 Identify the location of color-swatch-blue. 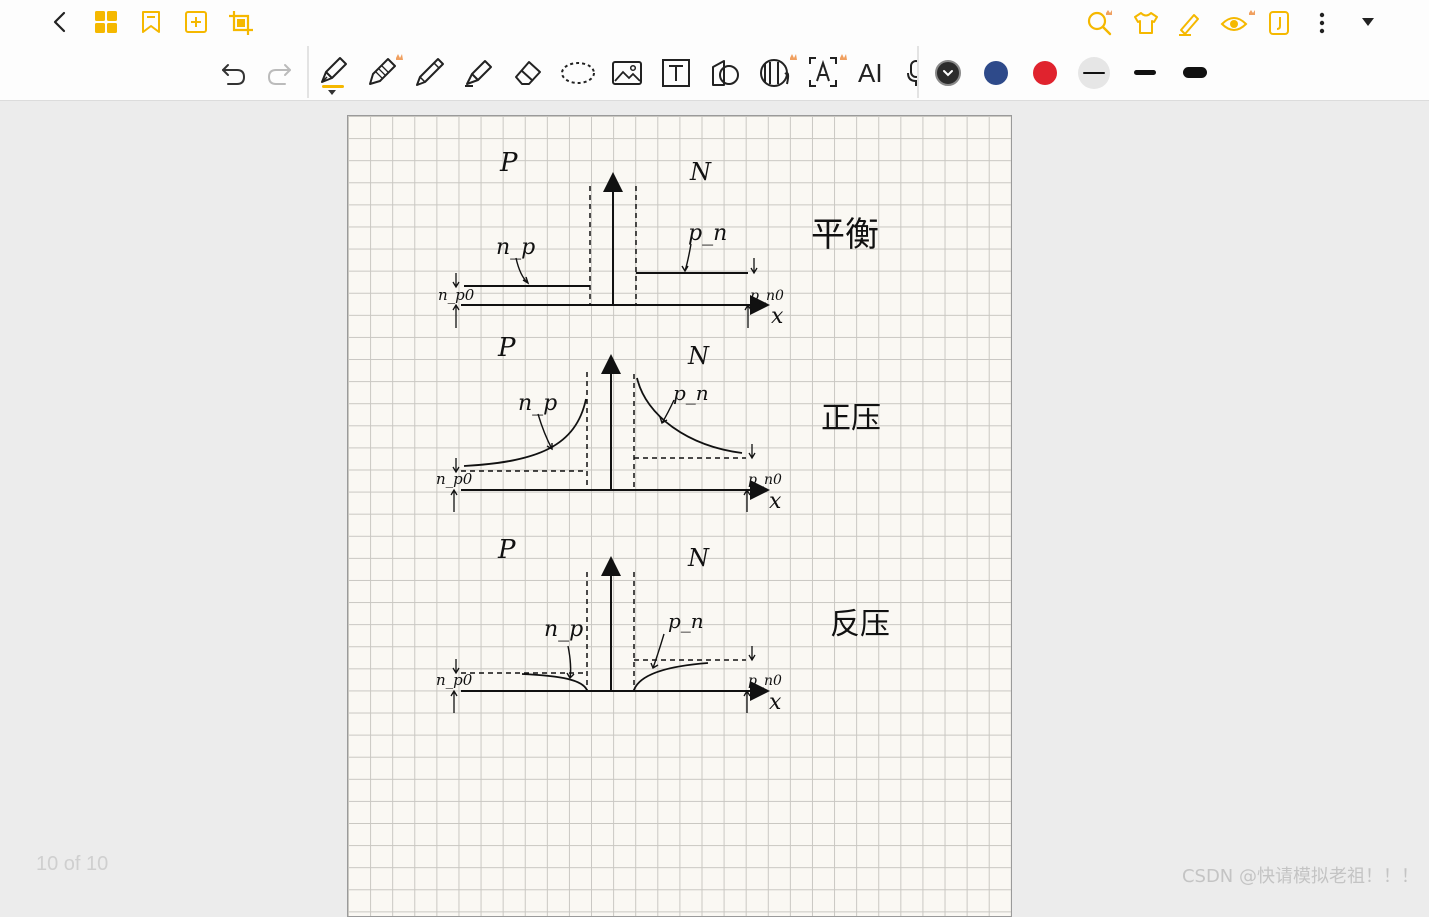
(996, 73).